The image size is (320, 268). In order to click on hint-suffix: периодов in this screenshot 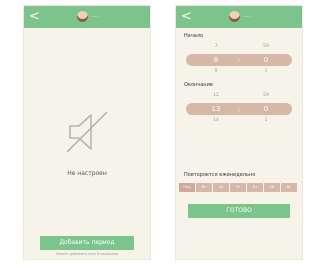, I will do `click(109, 254)`.